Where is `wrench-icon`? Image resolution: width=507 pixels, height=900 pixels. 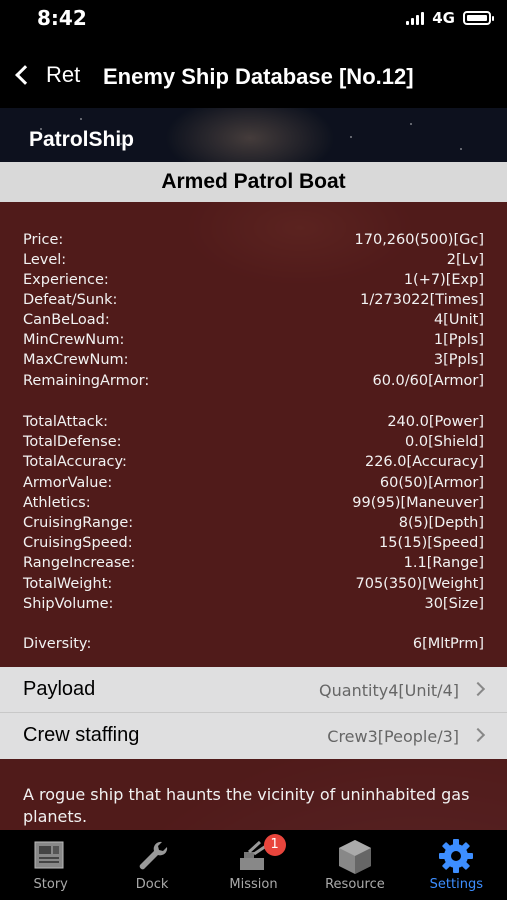 wrench-icon is located at coordinates (153, 855).